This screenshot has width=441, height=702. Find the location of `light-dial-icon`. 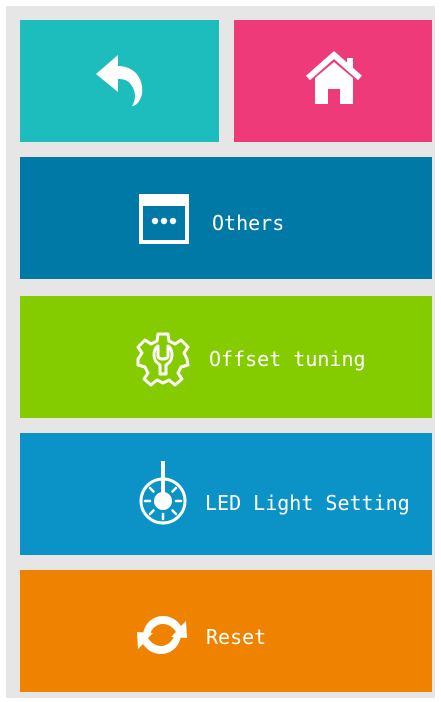

light-dial-icon is located at coordinates (163, 493).